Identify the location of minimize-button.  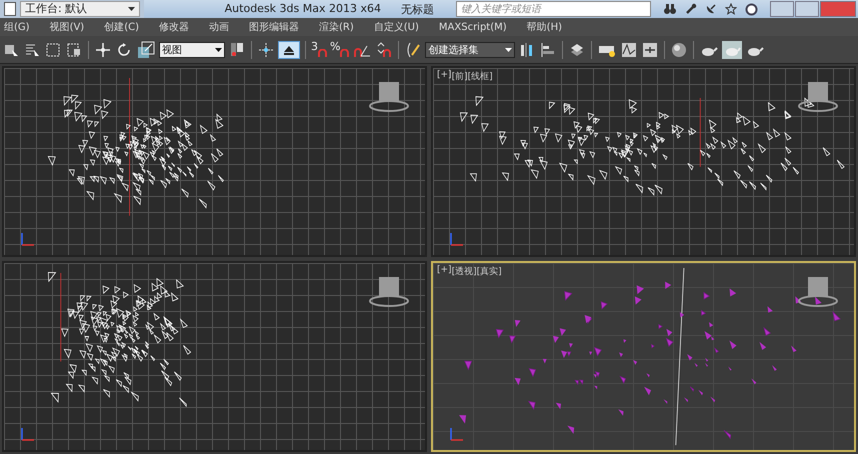
(782, 9).